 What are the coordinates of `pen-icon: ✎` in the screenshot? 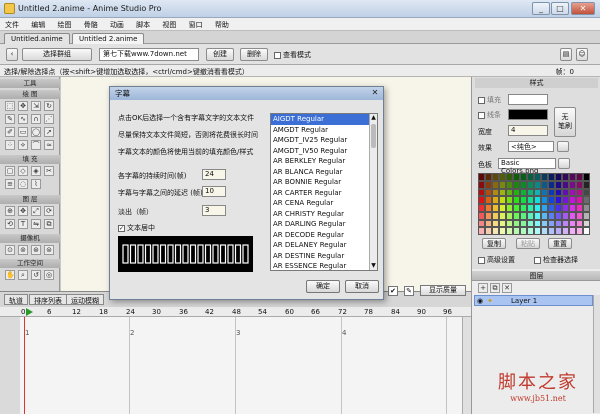 It's located at (409, 291).